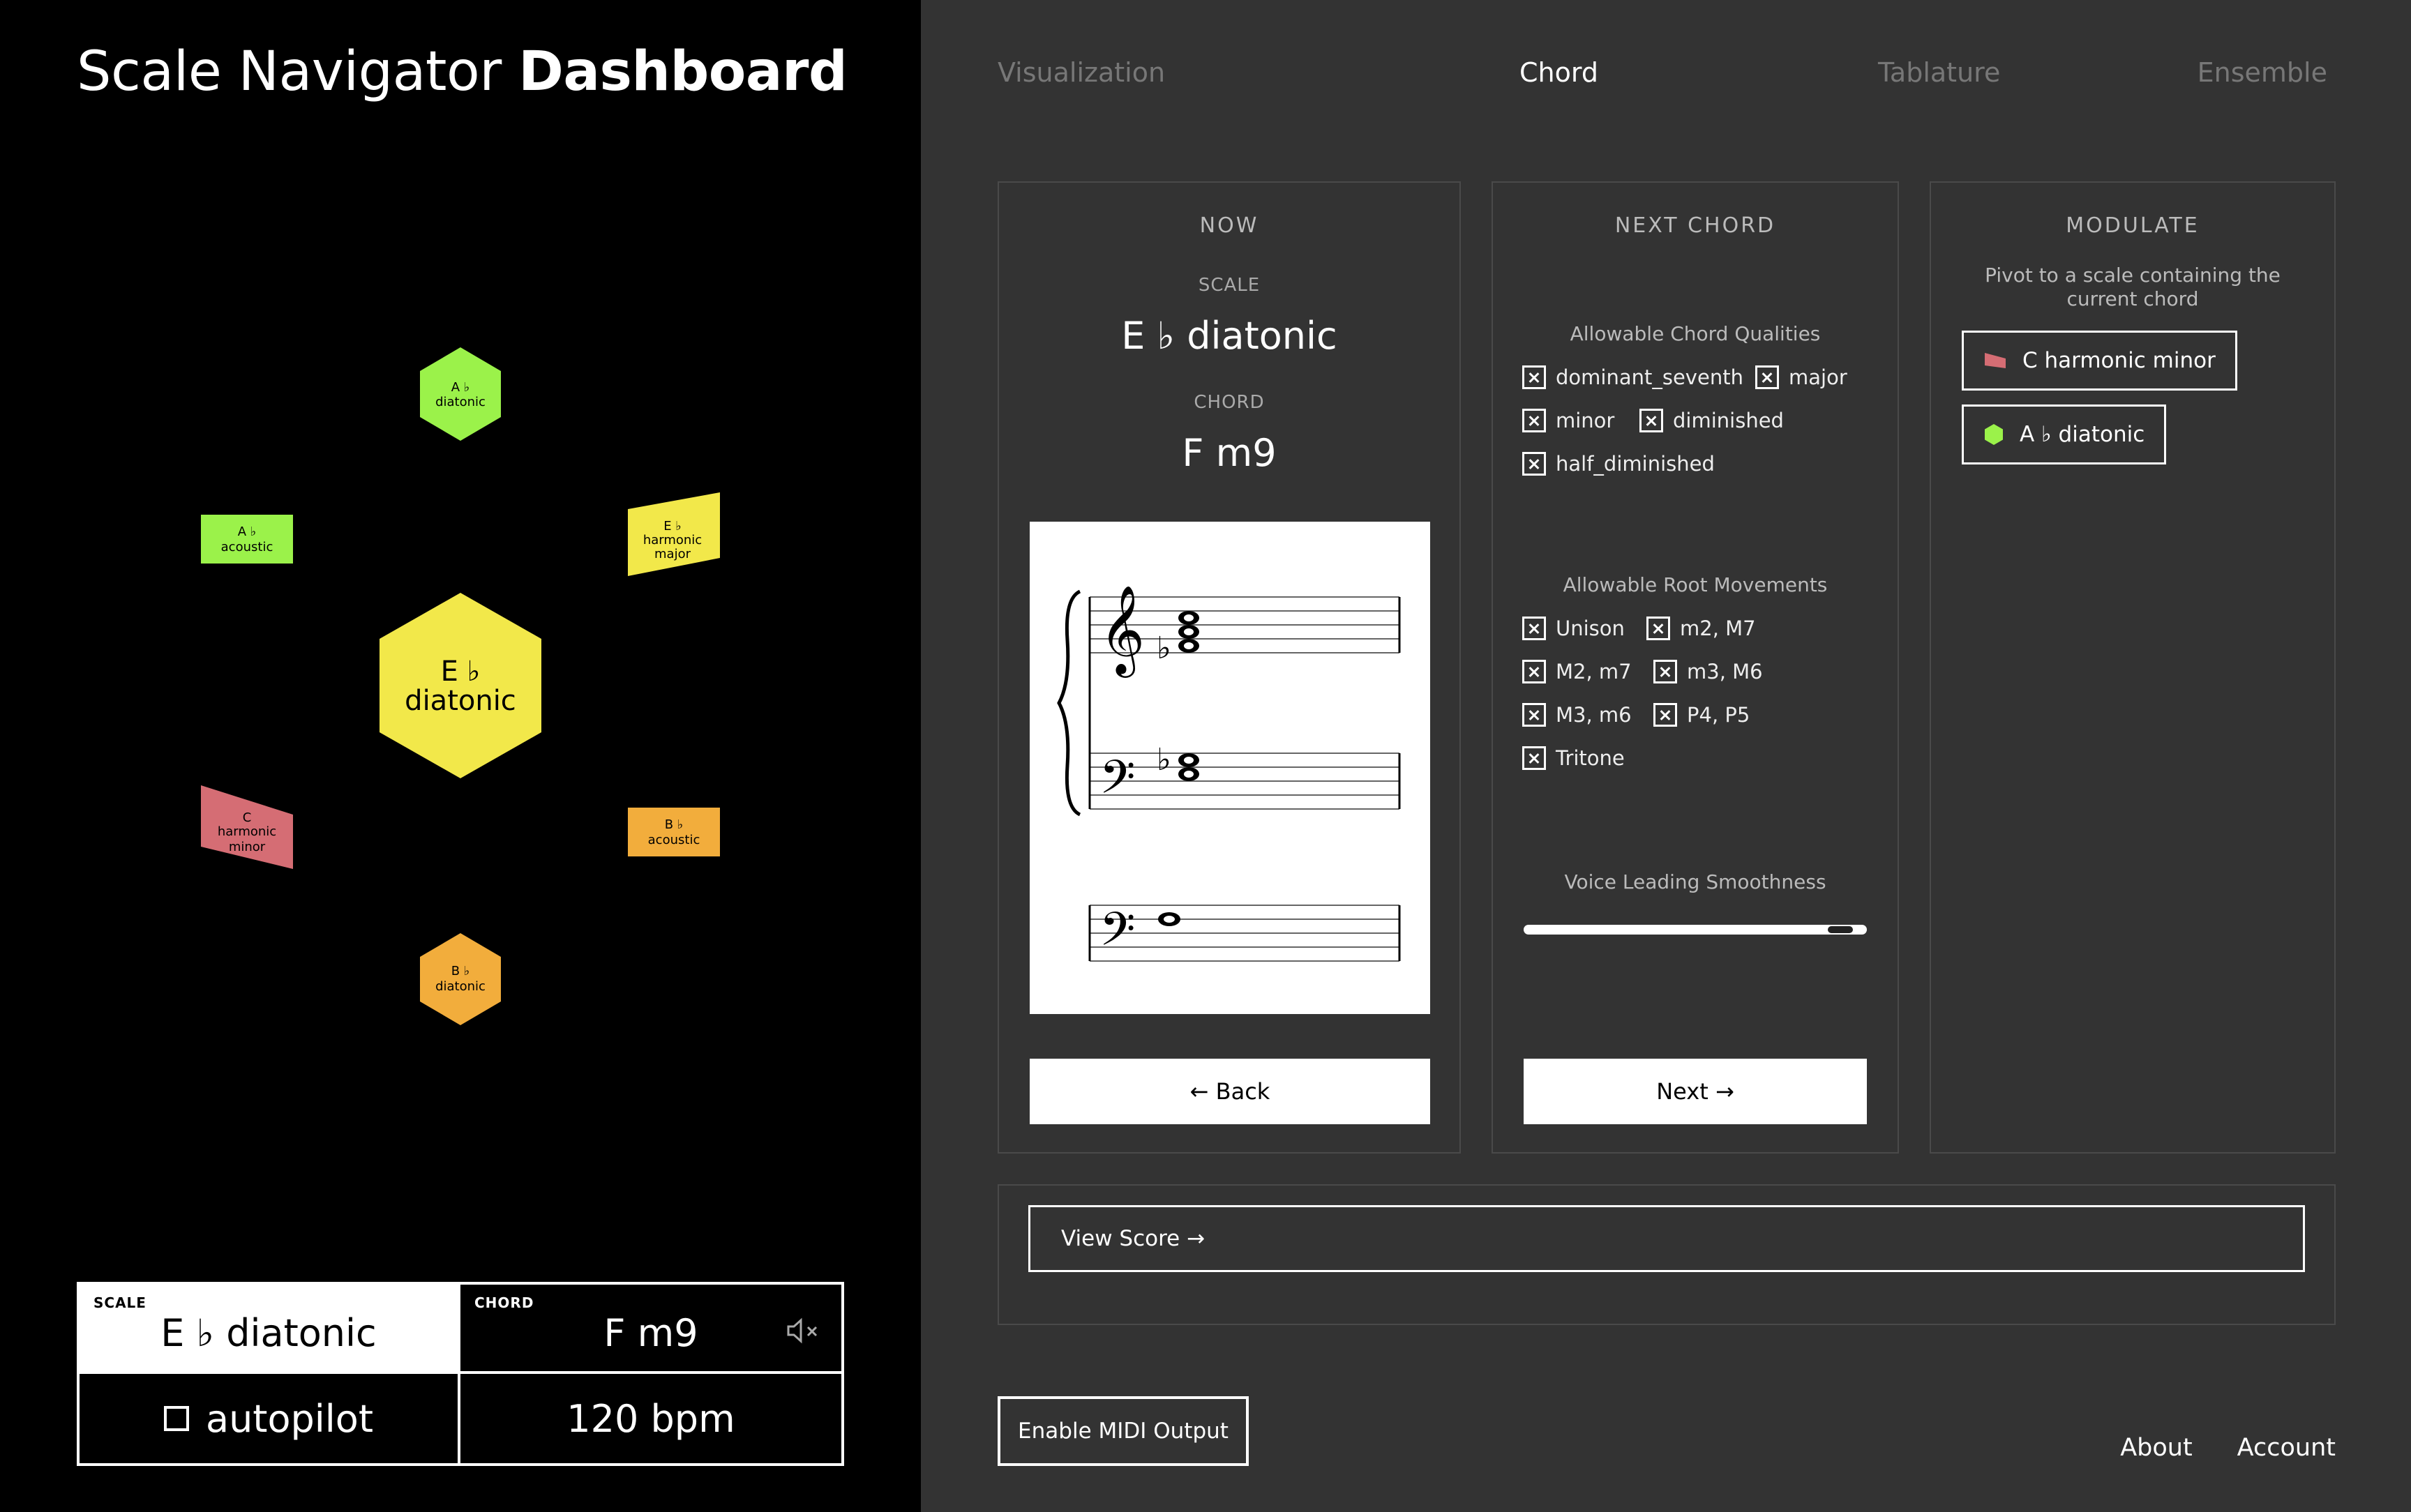 The width and height of the screenshot is (2411, 1512). I want to click on quality-diminished-checkbox: diminished, so click(1711, 421).